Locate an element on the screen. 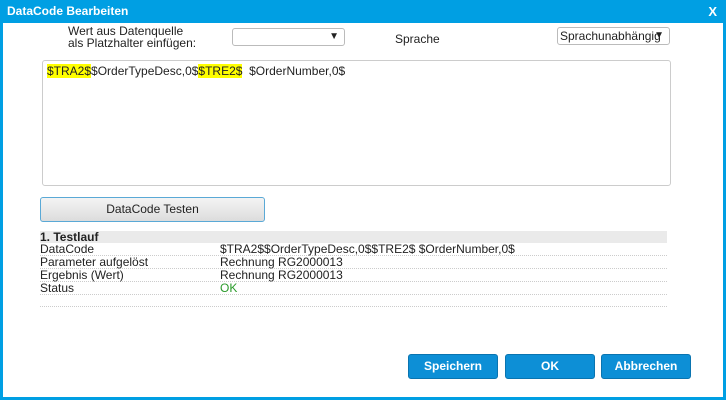  editor-token: $TRA2$ is located at coordinates (69, 71).